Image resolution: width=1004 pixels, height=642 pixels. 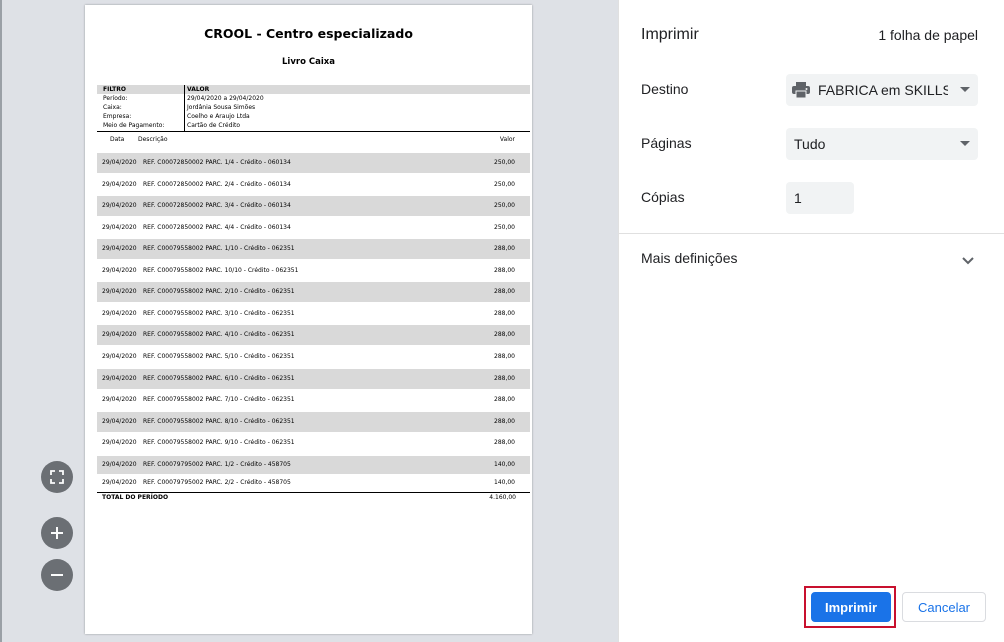 What do you see at coordinates (184, 108) in the screenshot?
I see `filter-column-divider` at bounding box center [184, 108].